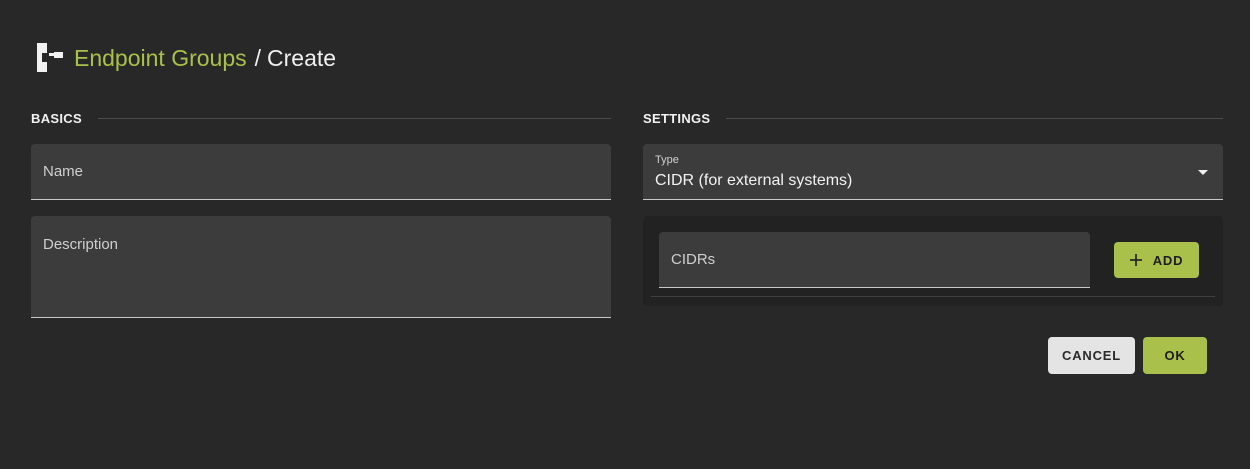 The width and height of the screenshot is (1250, 469). I want to click on description-textarea: Description, so click(321, 267).